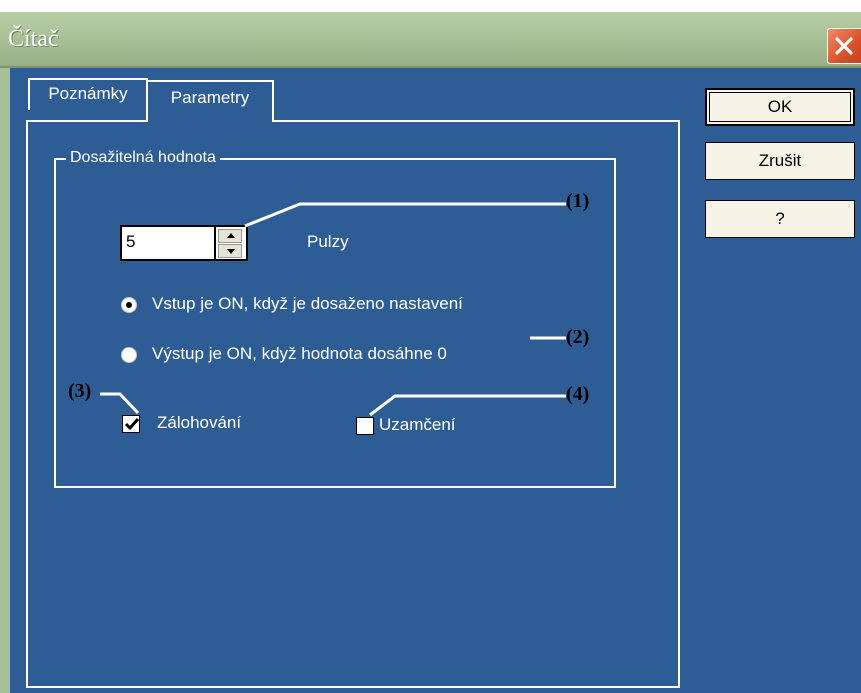  Describe the element at coordinates (780, 161) in the screenshot. I see `cancel-button: Zrušit` at that location.